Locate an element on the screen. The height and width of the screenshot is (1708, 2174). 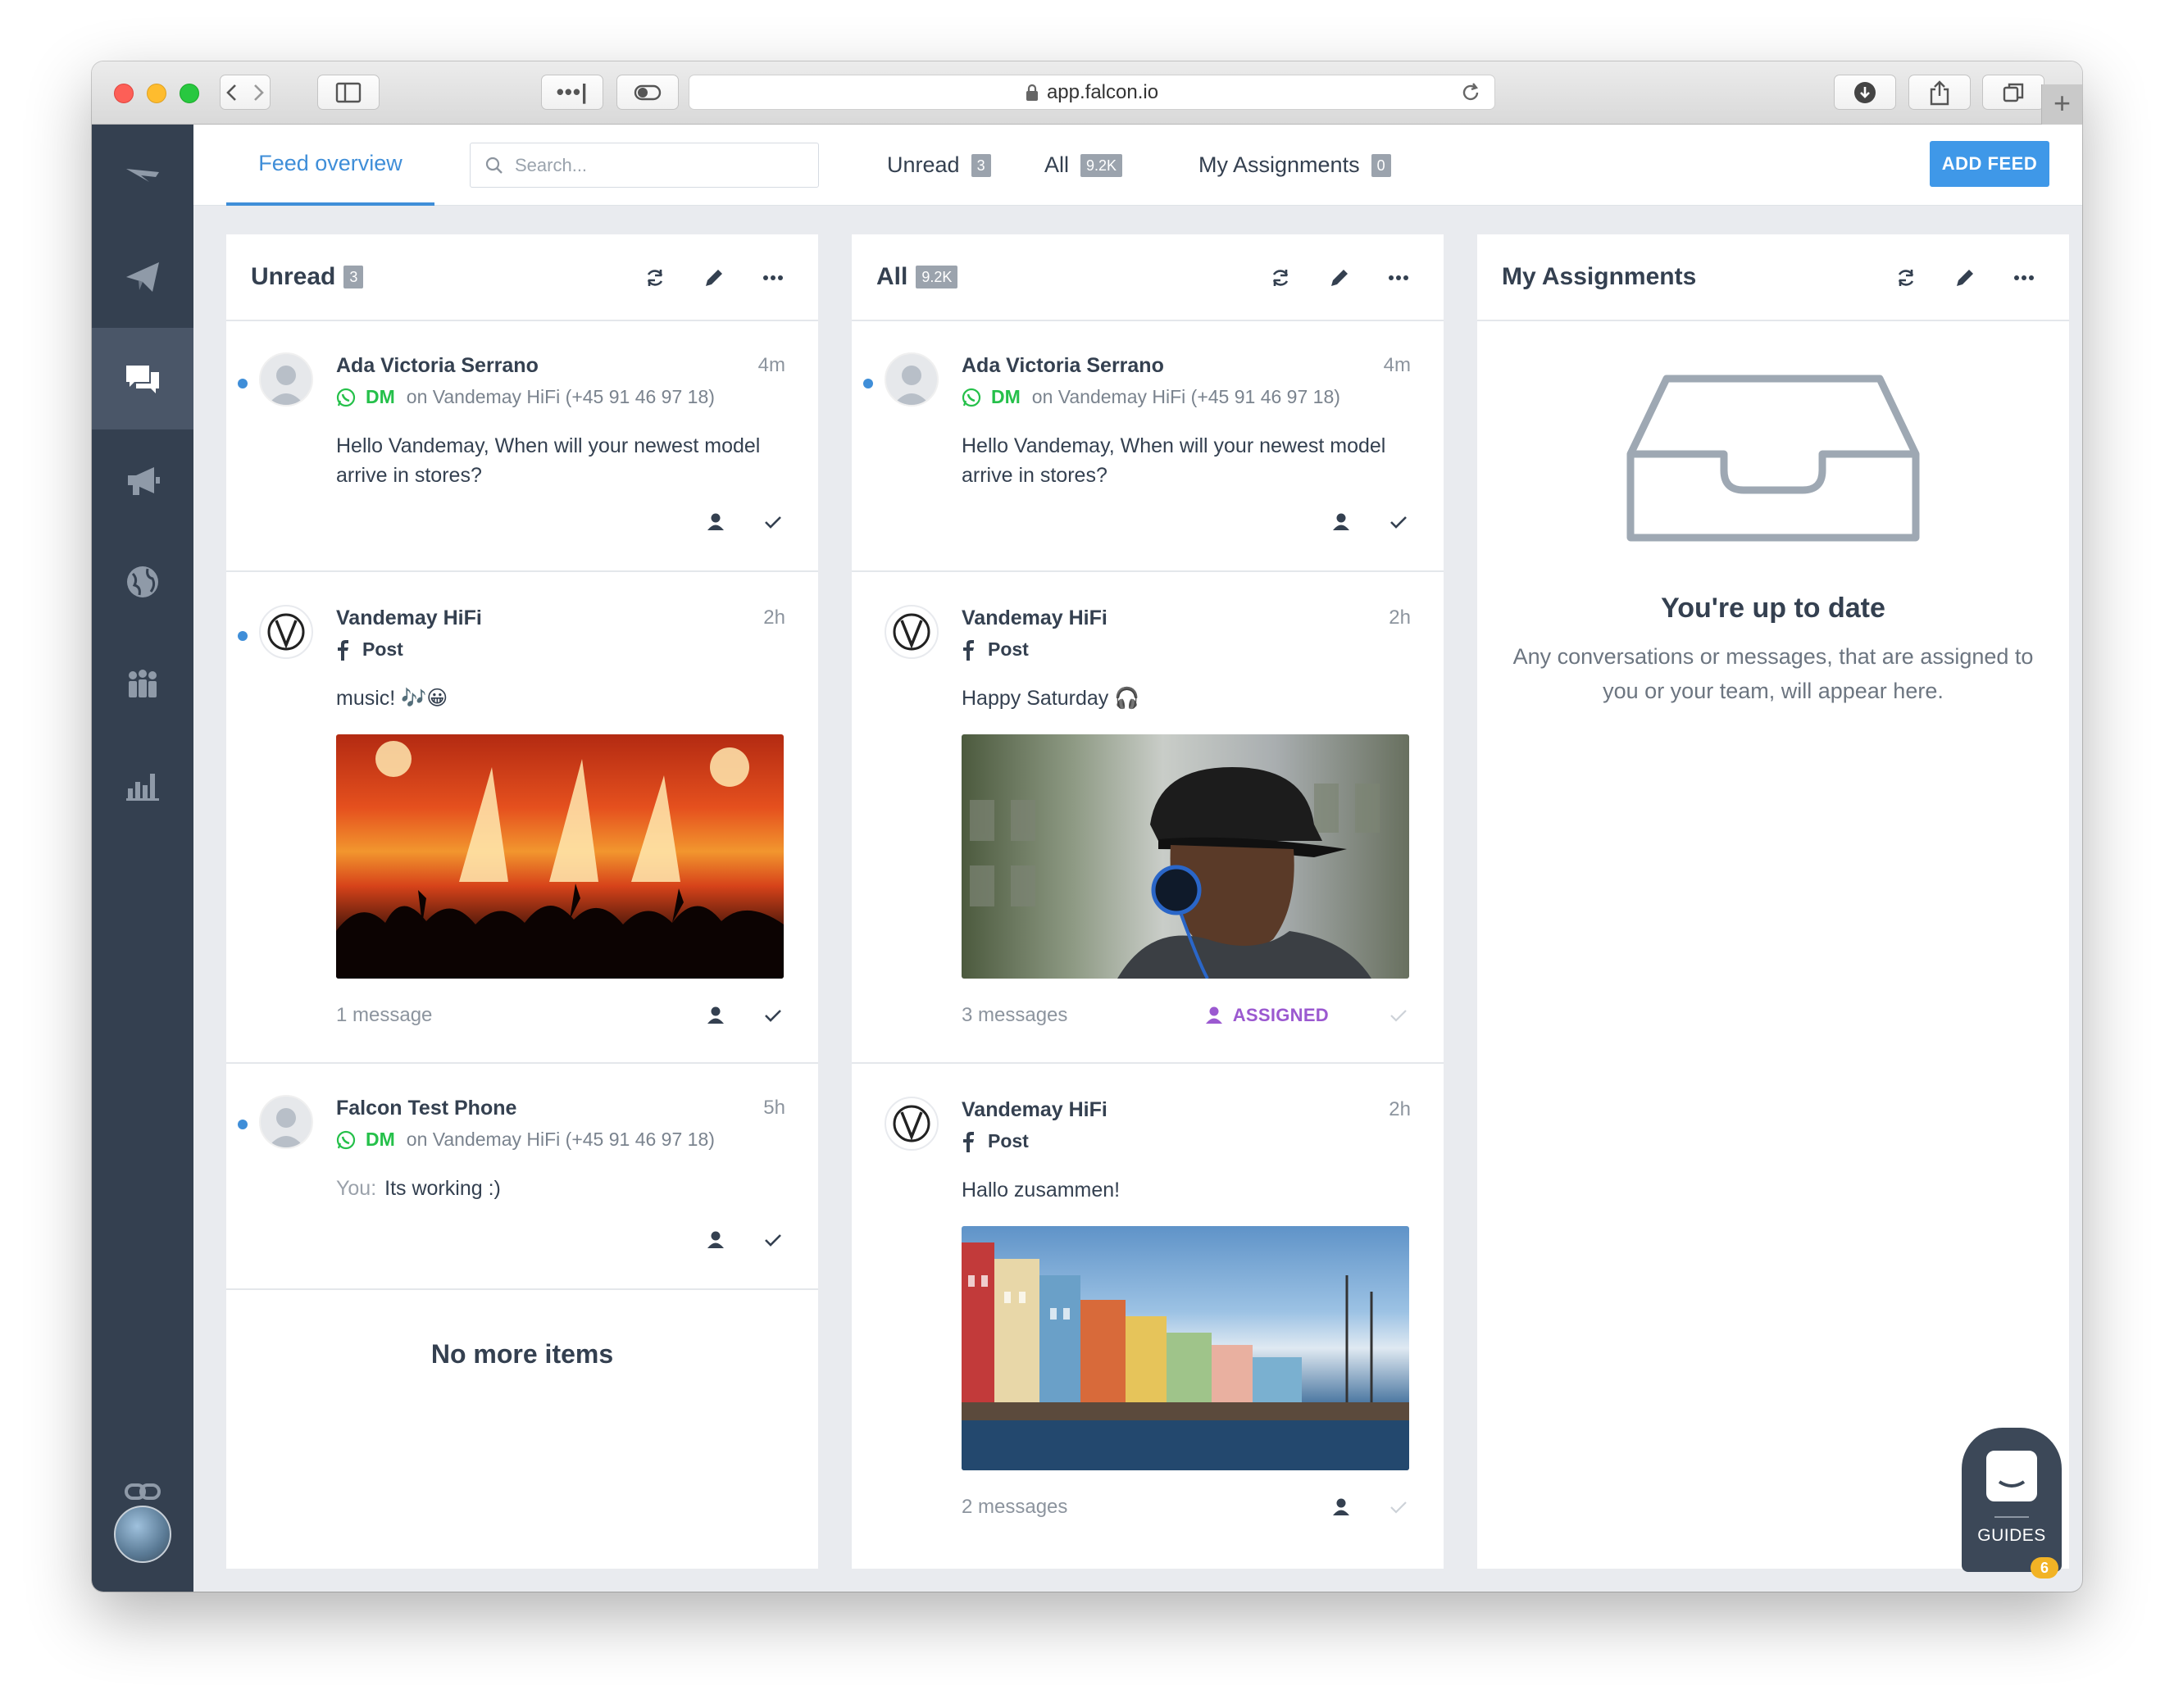
back-forward-buttons is located at coordinates (245, 92).